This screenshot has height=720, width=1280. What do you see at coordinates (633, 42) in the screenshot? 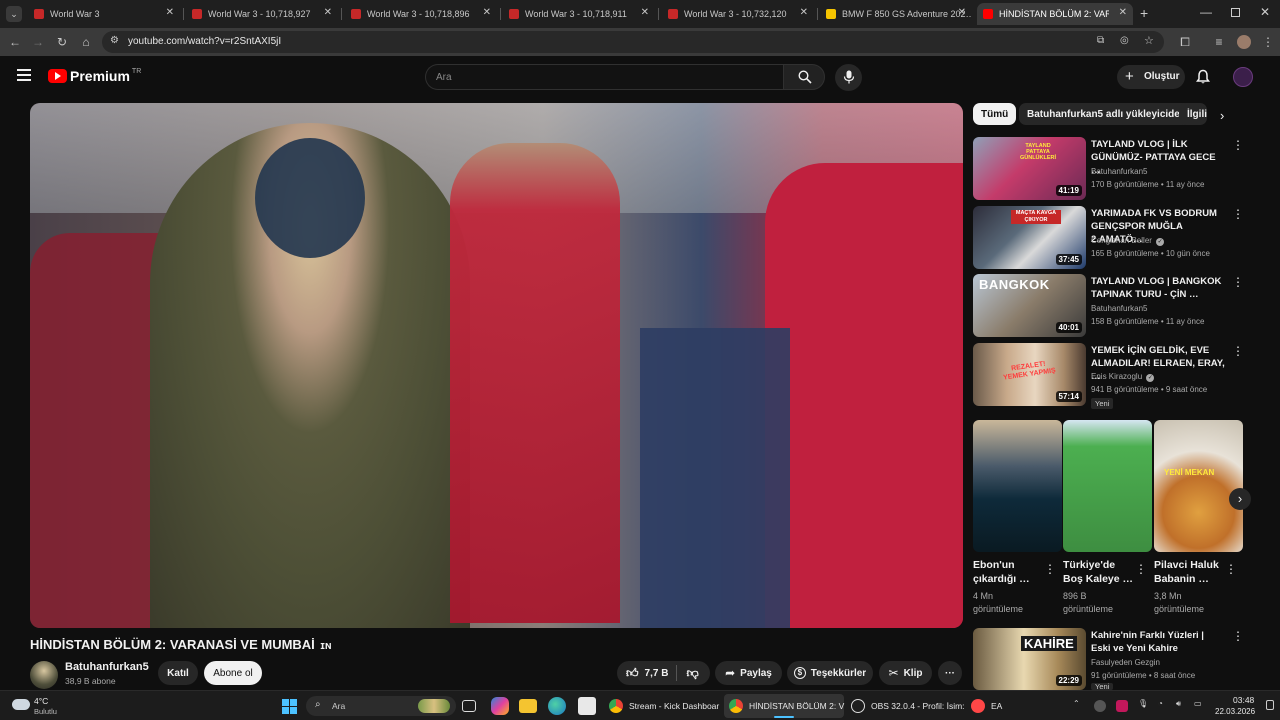
I see `address-bar: ⚙ youtube.com/watch?v=r2SntAXI5jI ⧉ ◎ ☆` at bounding box center [633, 42].